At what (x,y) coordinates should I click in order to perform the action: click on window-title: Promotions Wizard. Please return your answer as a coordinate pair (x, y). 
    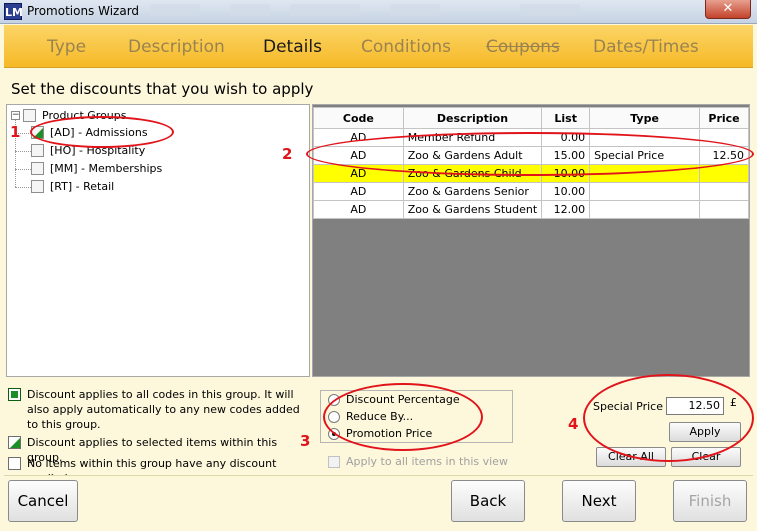
    Looking at the image, I should click on (83, 11).